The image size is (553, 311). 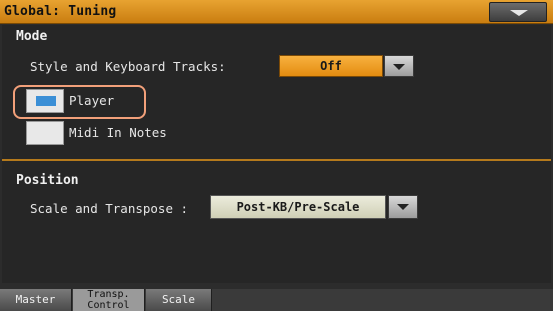 I want to click on player-checkbox, so click(x=45, y=101).